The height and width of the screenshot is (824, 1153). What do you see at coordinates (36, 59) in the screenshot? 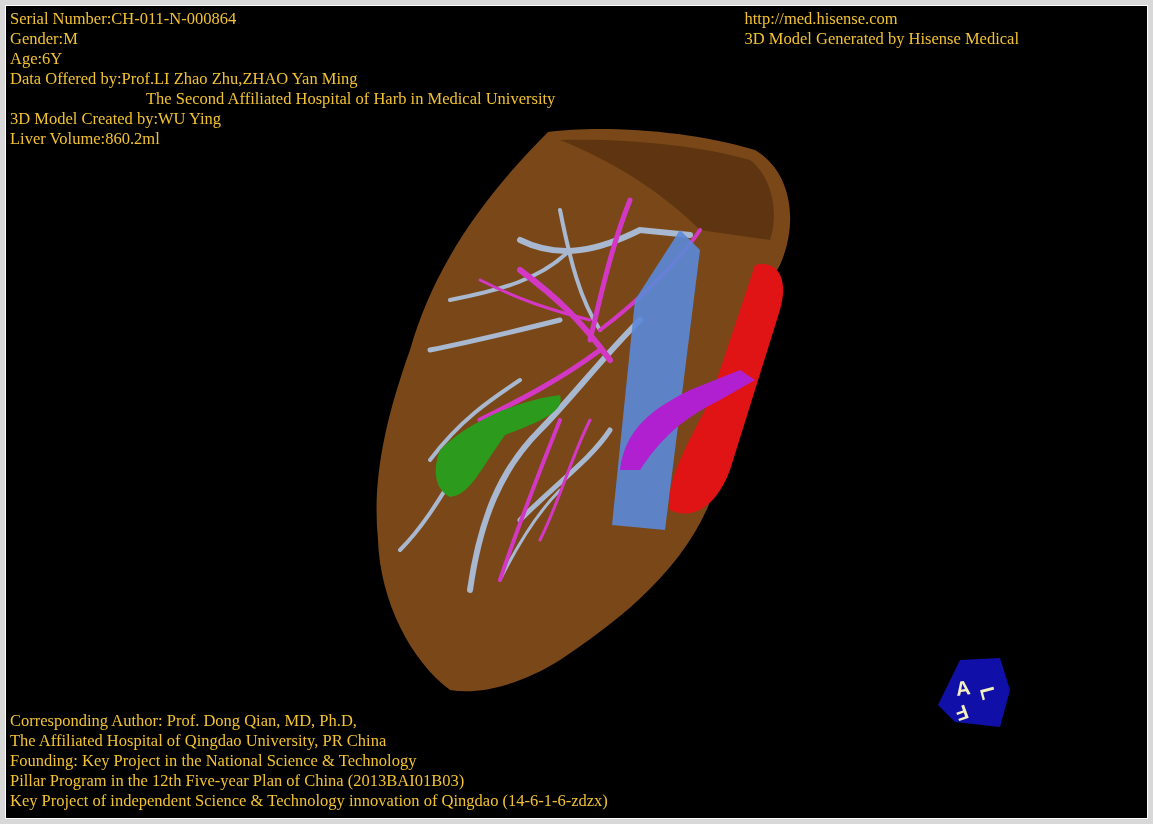
I see `info-text: Age:6Y` at bounding box center [36, 59].